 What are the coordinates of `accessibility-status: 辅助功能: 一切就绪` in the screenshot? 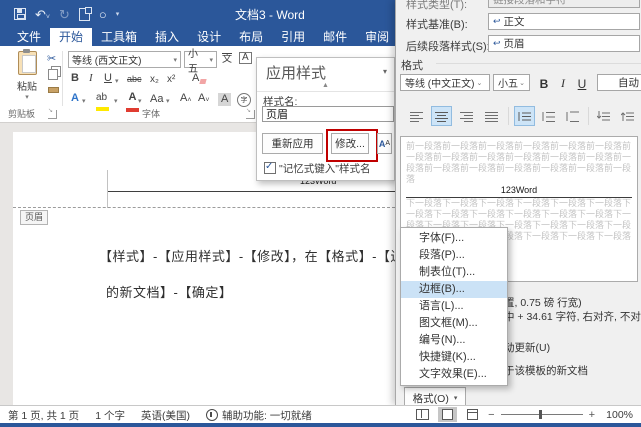 It's located at (258, 415).